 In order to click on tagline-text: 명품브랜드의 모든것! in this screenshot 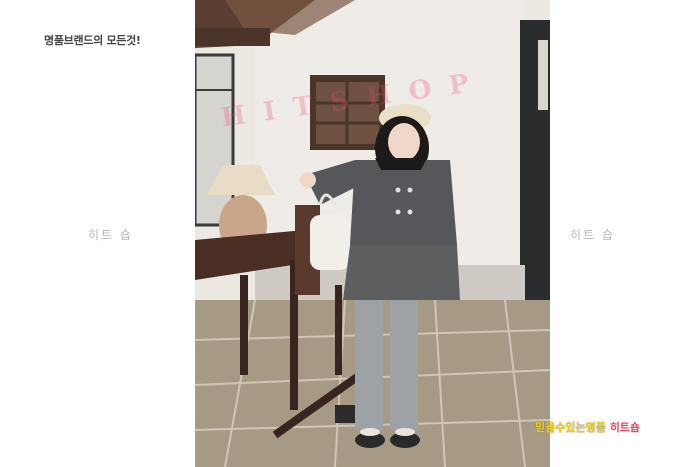, I will do `click(92, 40)`.